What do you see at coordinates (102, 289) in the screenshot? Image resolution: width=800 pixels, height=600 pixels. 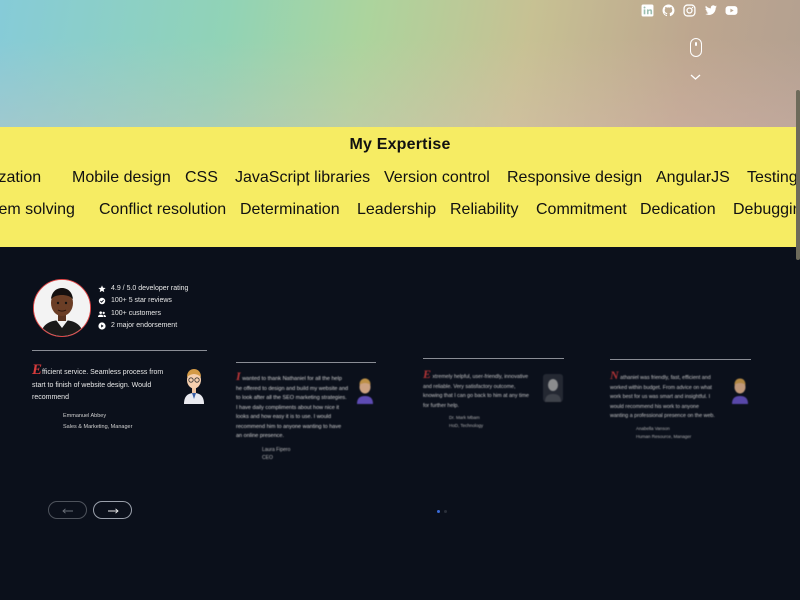 I see `star-icon` at bounding box center [102, 289].